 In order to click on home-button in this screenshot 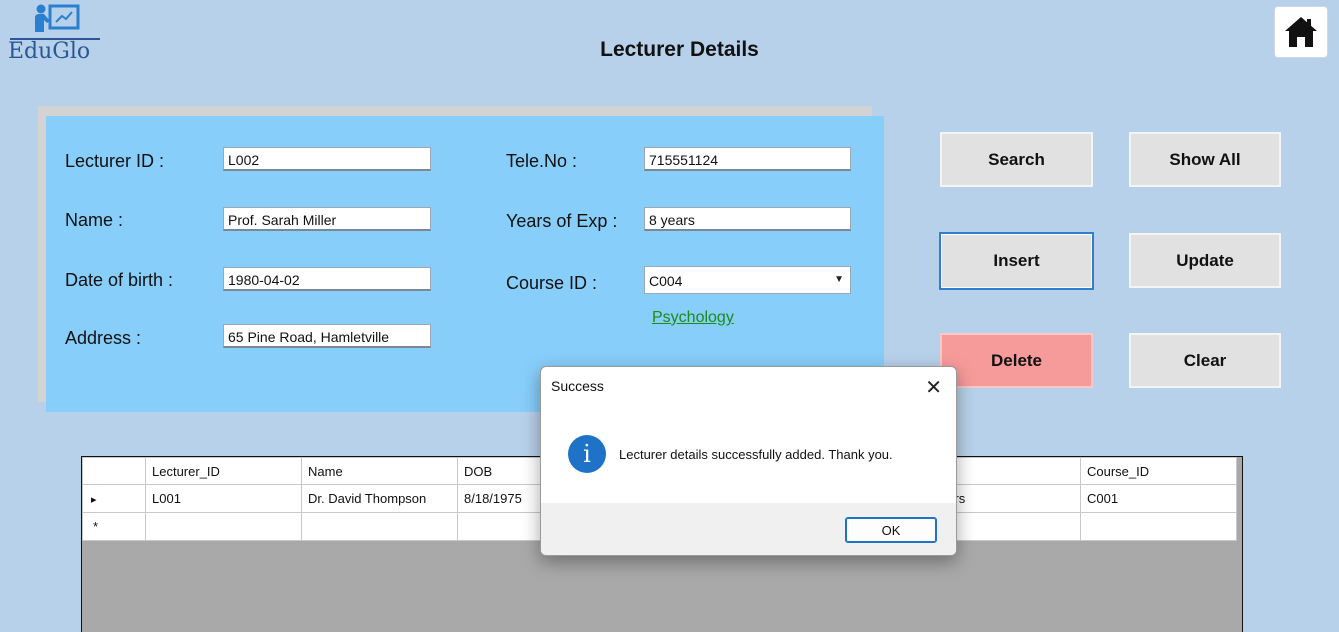, I will do `click(1301, 32)`.